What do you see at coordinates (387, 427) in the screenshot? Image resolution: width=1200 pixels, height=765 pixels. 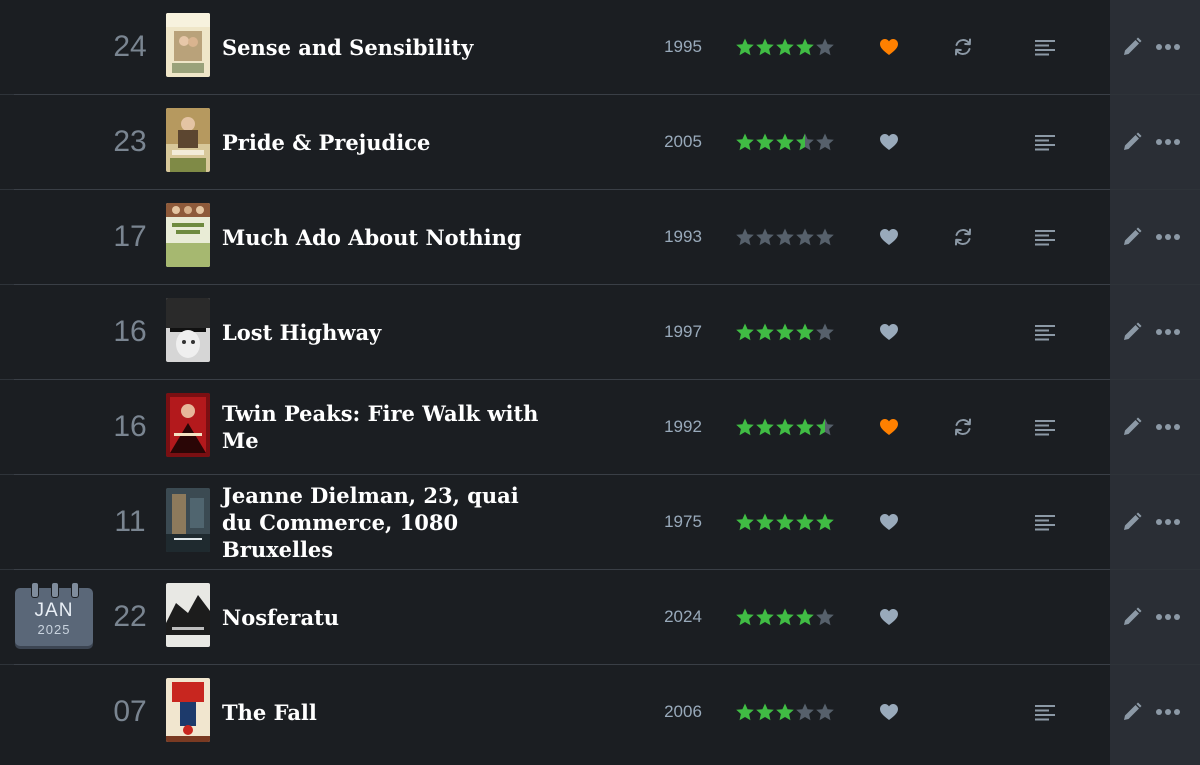 I see `film-title: Twin Peaks: Fire Walk with Me` at bounding box center [387, 427].